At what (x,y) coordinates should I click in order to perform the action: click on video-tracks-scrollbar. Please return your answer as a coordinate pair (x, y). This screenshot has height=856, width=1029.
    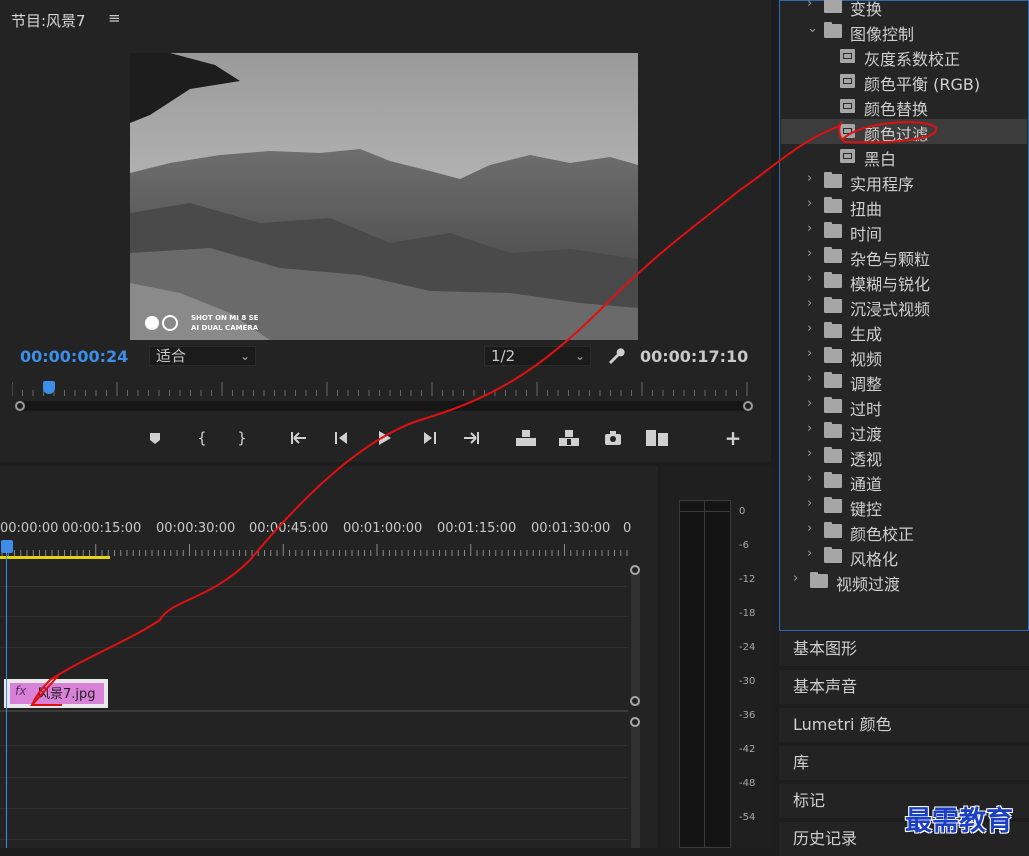
    Looking at the image, I should click on (635, 636).